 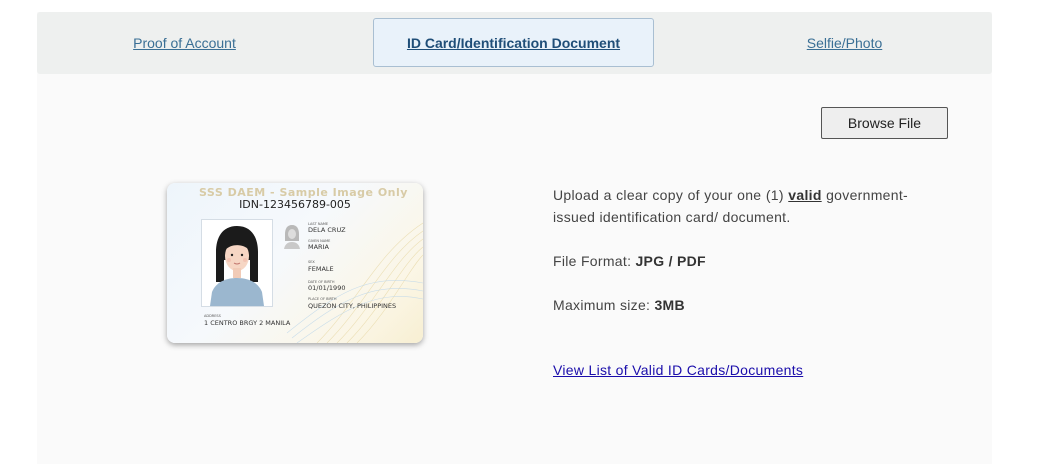 What do you see at coordinates (678, 370) in the screenshot?
I see `view-valid-id-list-link: View List of Valid ID Cards/Documents` at bounding box center [678, 370].